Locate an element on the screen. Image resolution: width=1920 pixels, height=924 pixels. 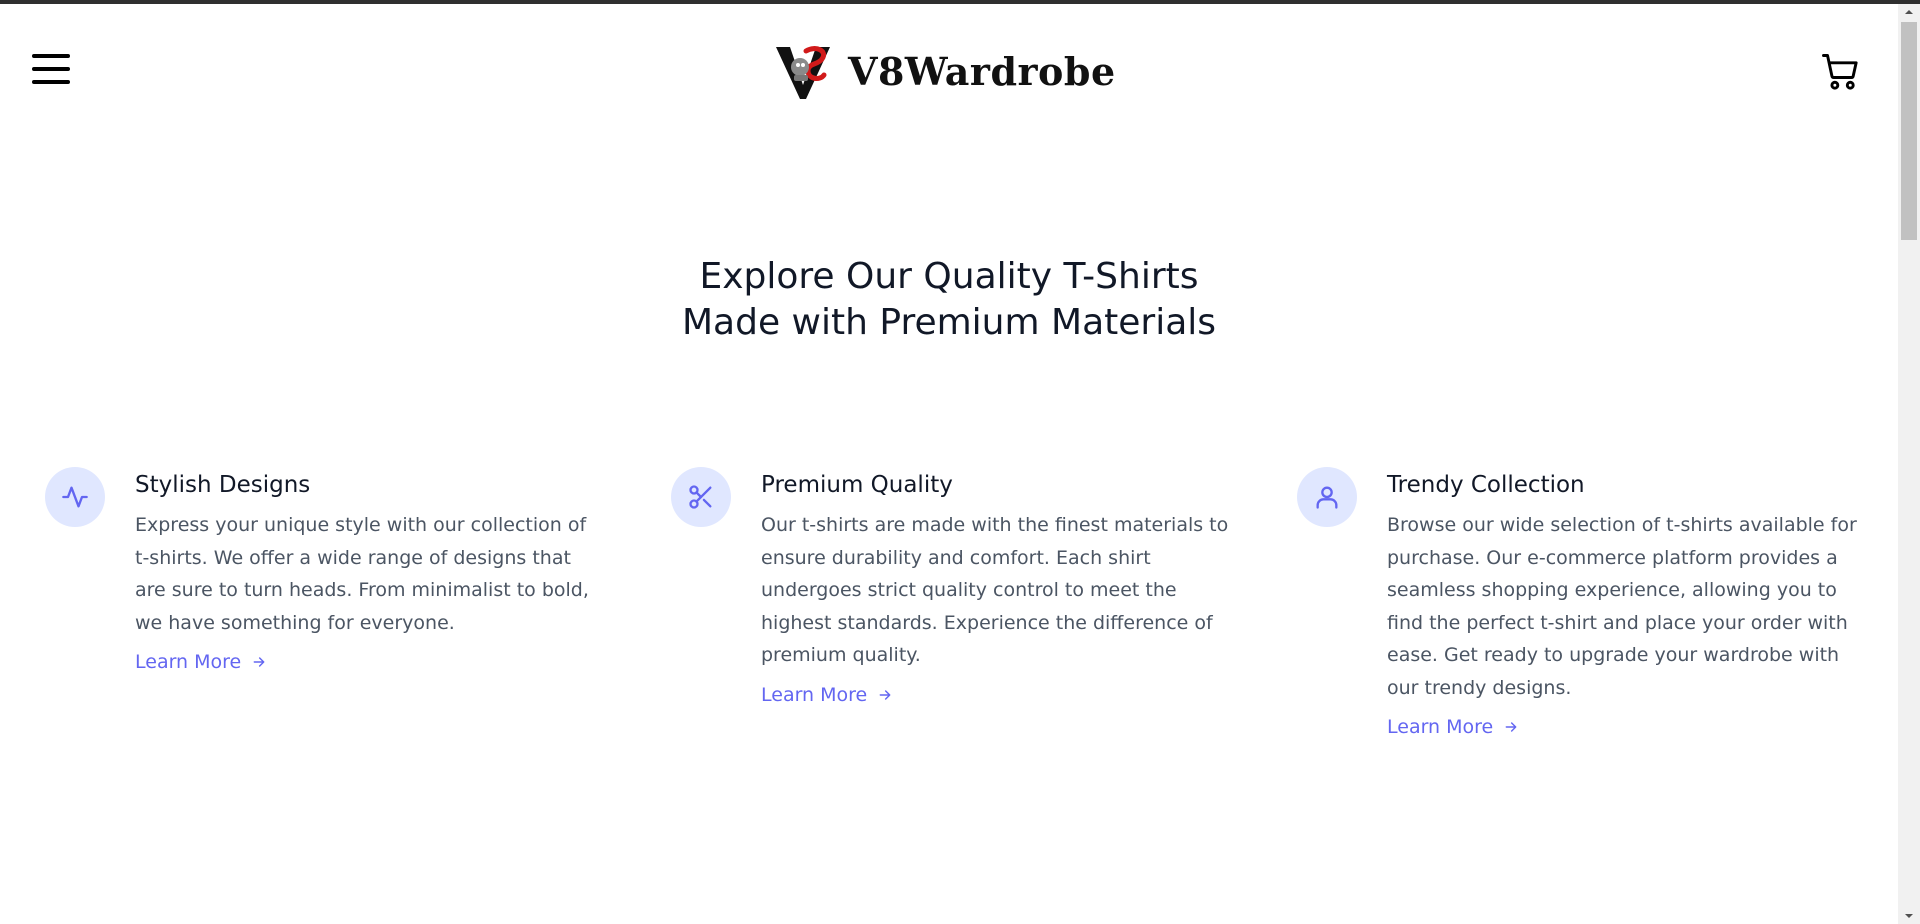
brand-name: V8Wardrobe is located at coordinates (982, 71).